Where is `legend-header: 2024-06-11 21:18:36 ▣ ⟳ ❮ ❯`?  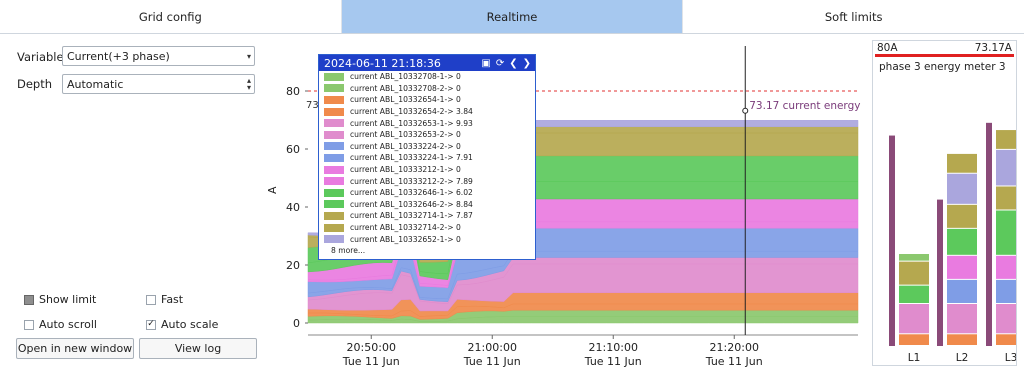
legend-header: 2024-06-11 21:18:36 ▣ ⟳ ❮ ❯ is located at coordinates (427, 63).